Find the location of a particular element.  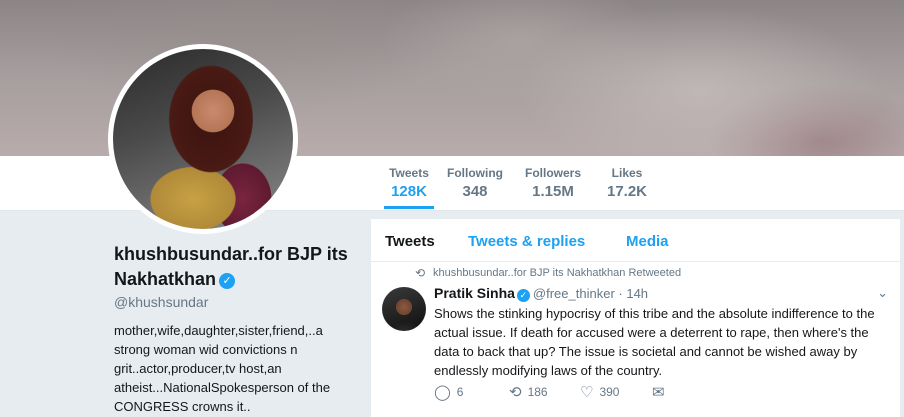

retweet-count: 186 is located at coordinates (537, 392).